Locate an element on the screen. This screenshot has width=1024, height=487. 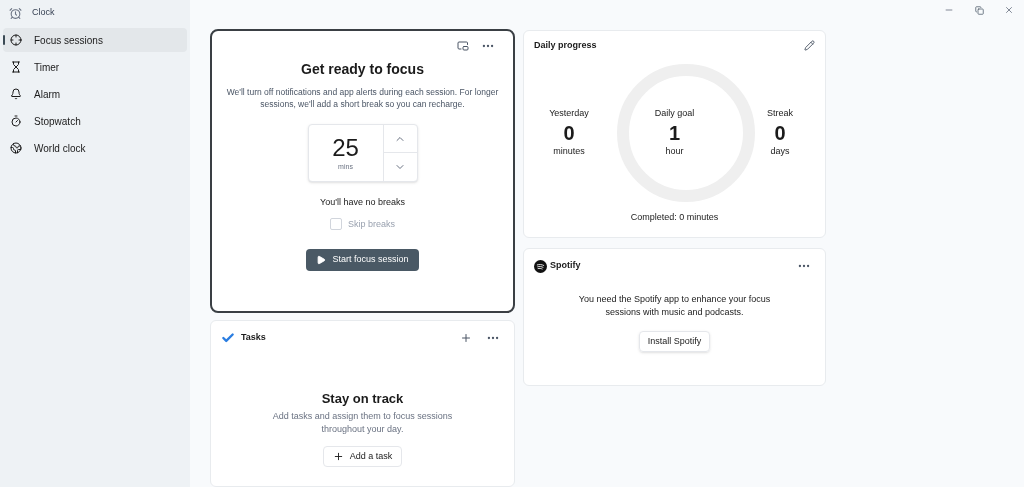
close-icon is located at coordinates (1009, 10).